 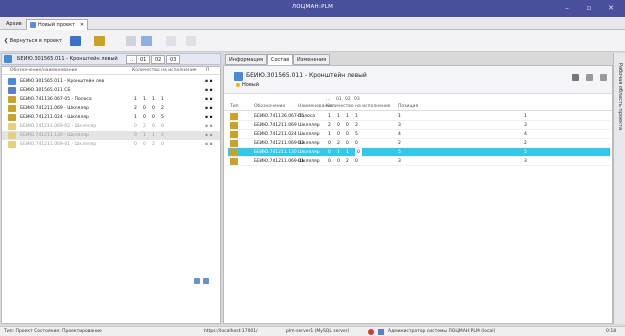 What do you see at coordinates (356, 134) in the screenshot?
I see `row-qty-cell: 5` at bounding box center [356, 134].